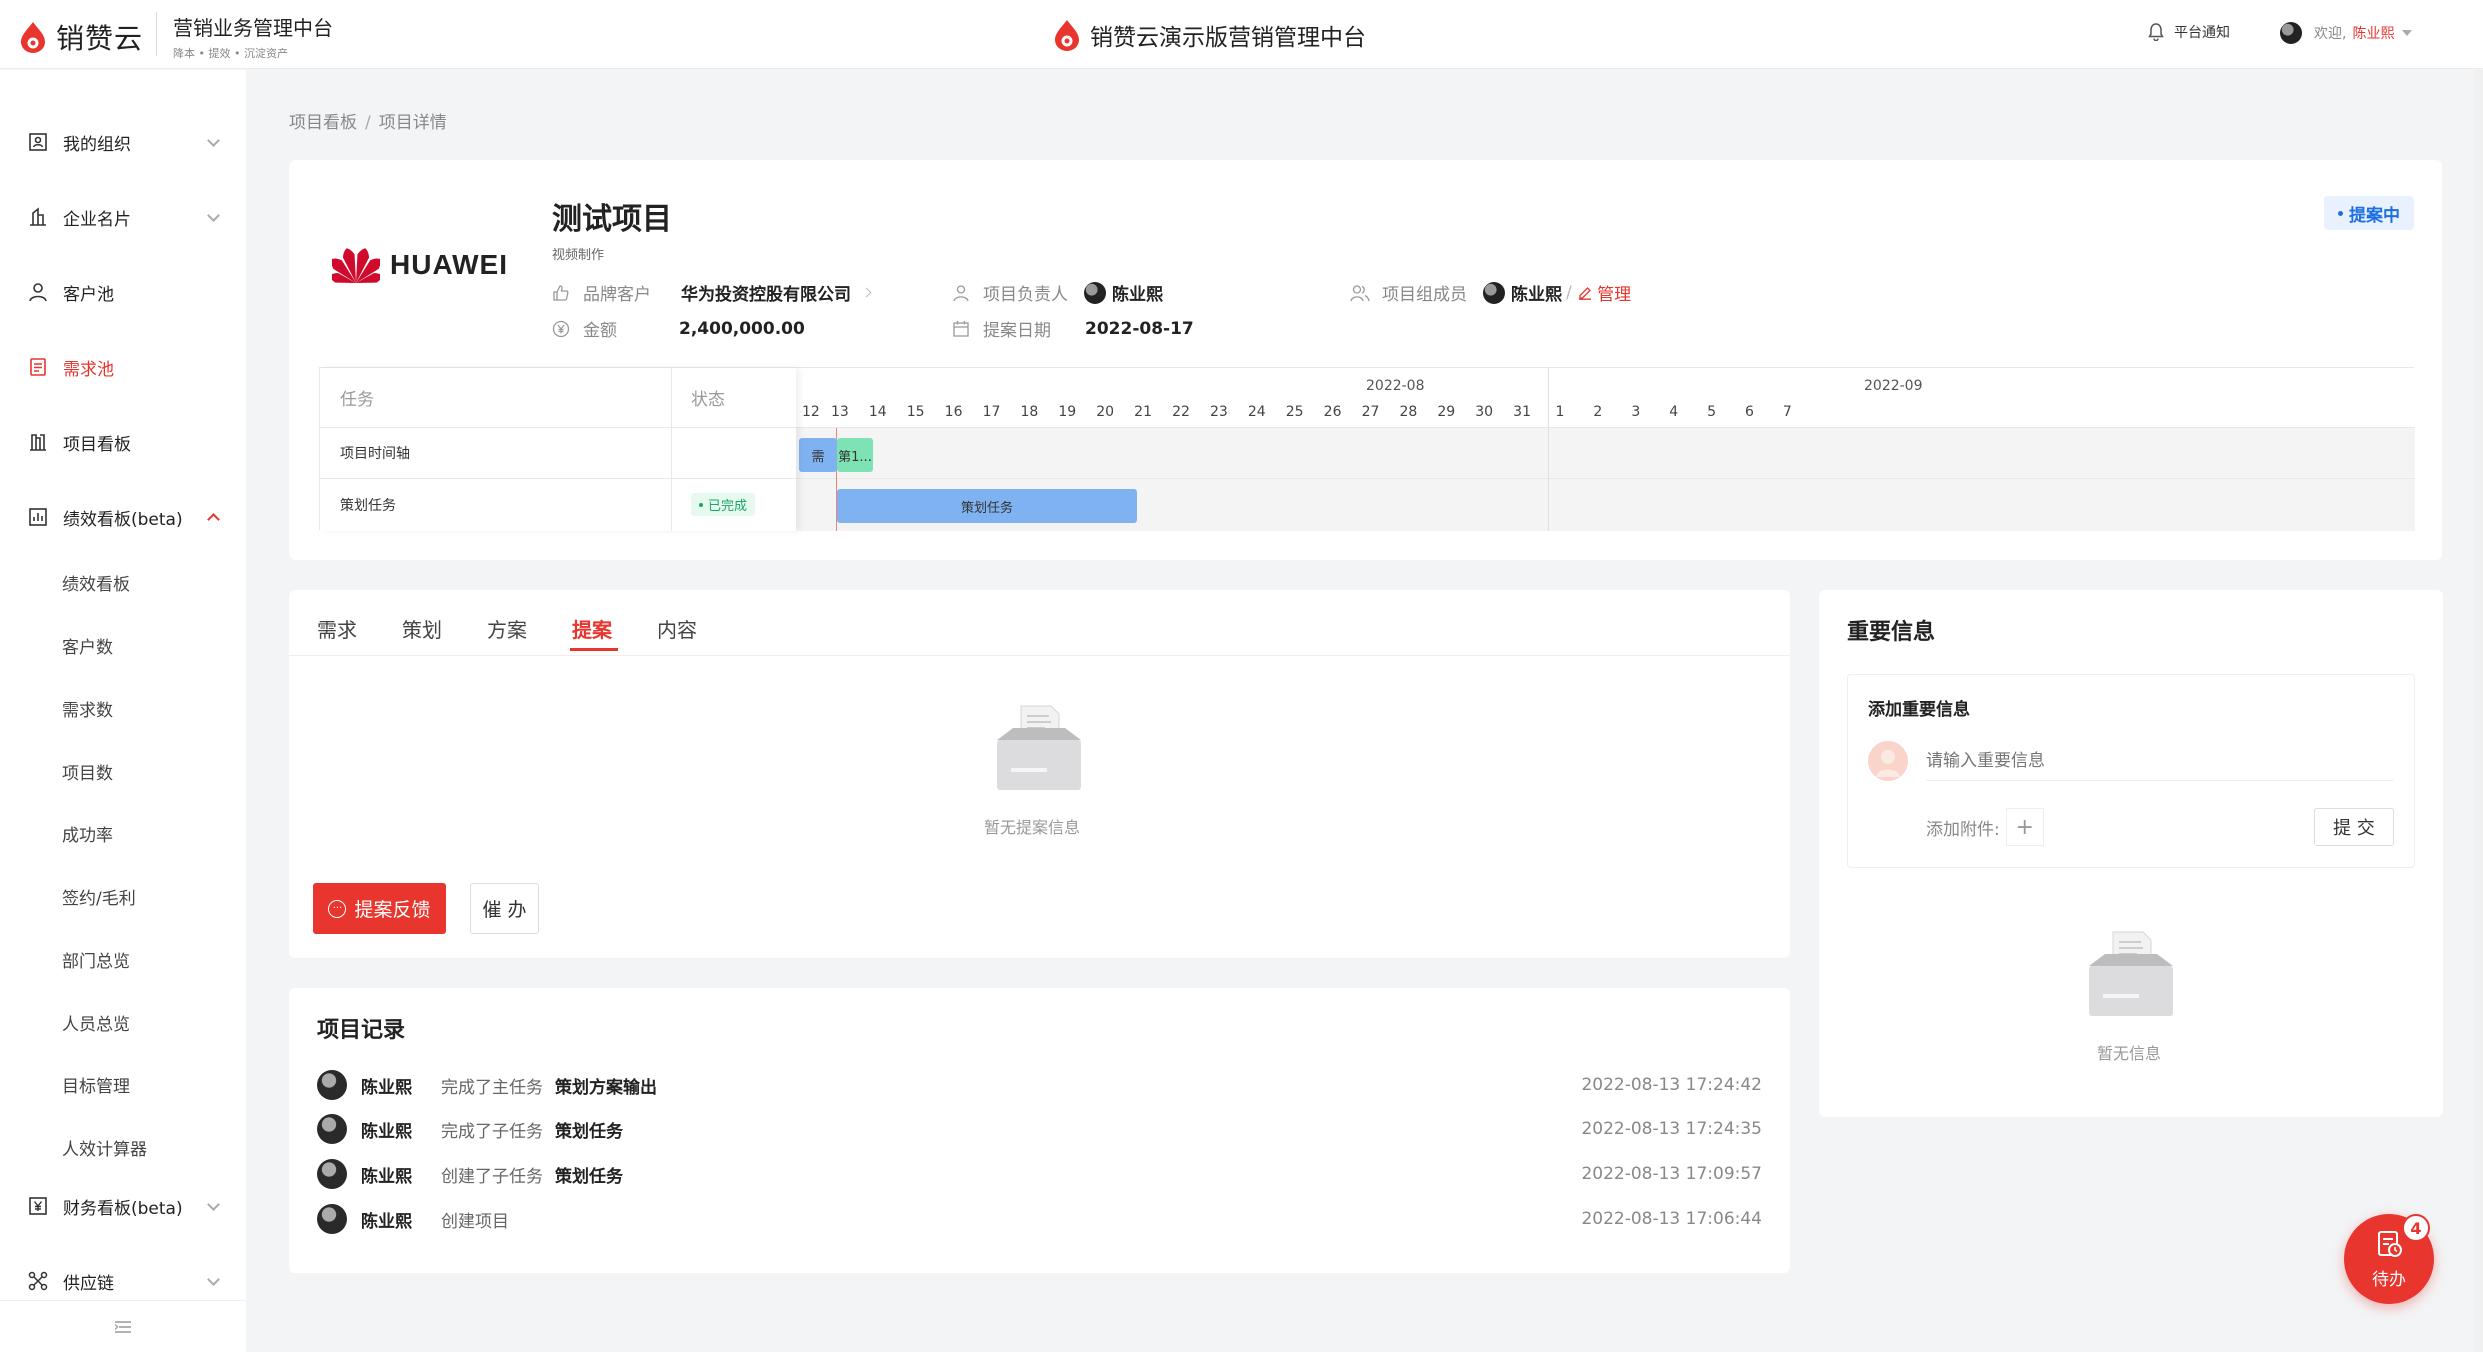  I want to click on board-icon, so click(38, 442).